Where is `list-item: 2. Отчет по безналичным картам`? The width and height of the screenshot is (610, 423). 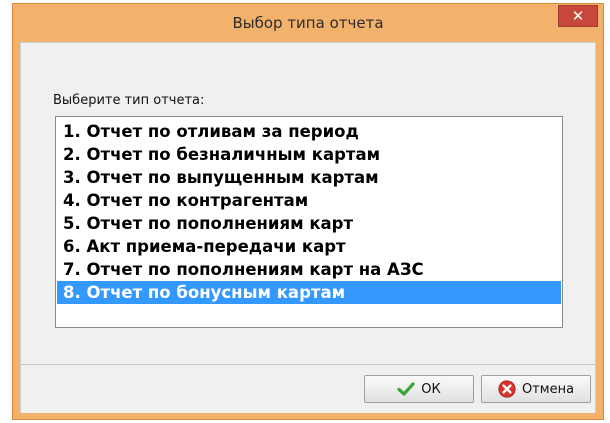
list-item: 2. Отчет по безналичным картам is located at coordinates (309, 154).